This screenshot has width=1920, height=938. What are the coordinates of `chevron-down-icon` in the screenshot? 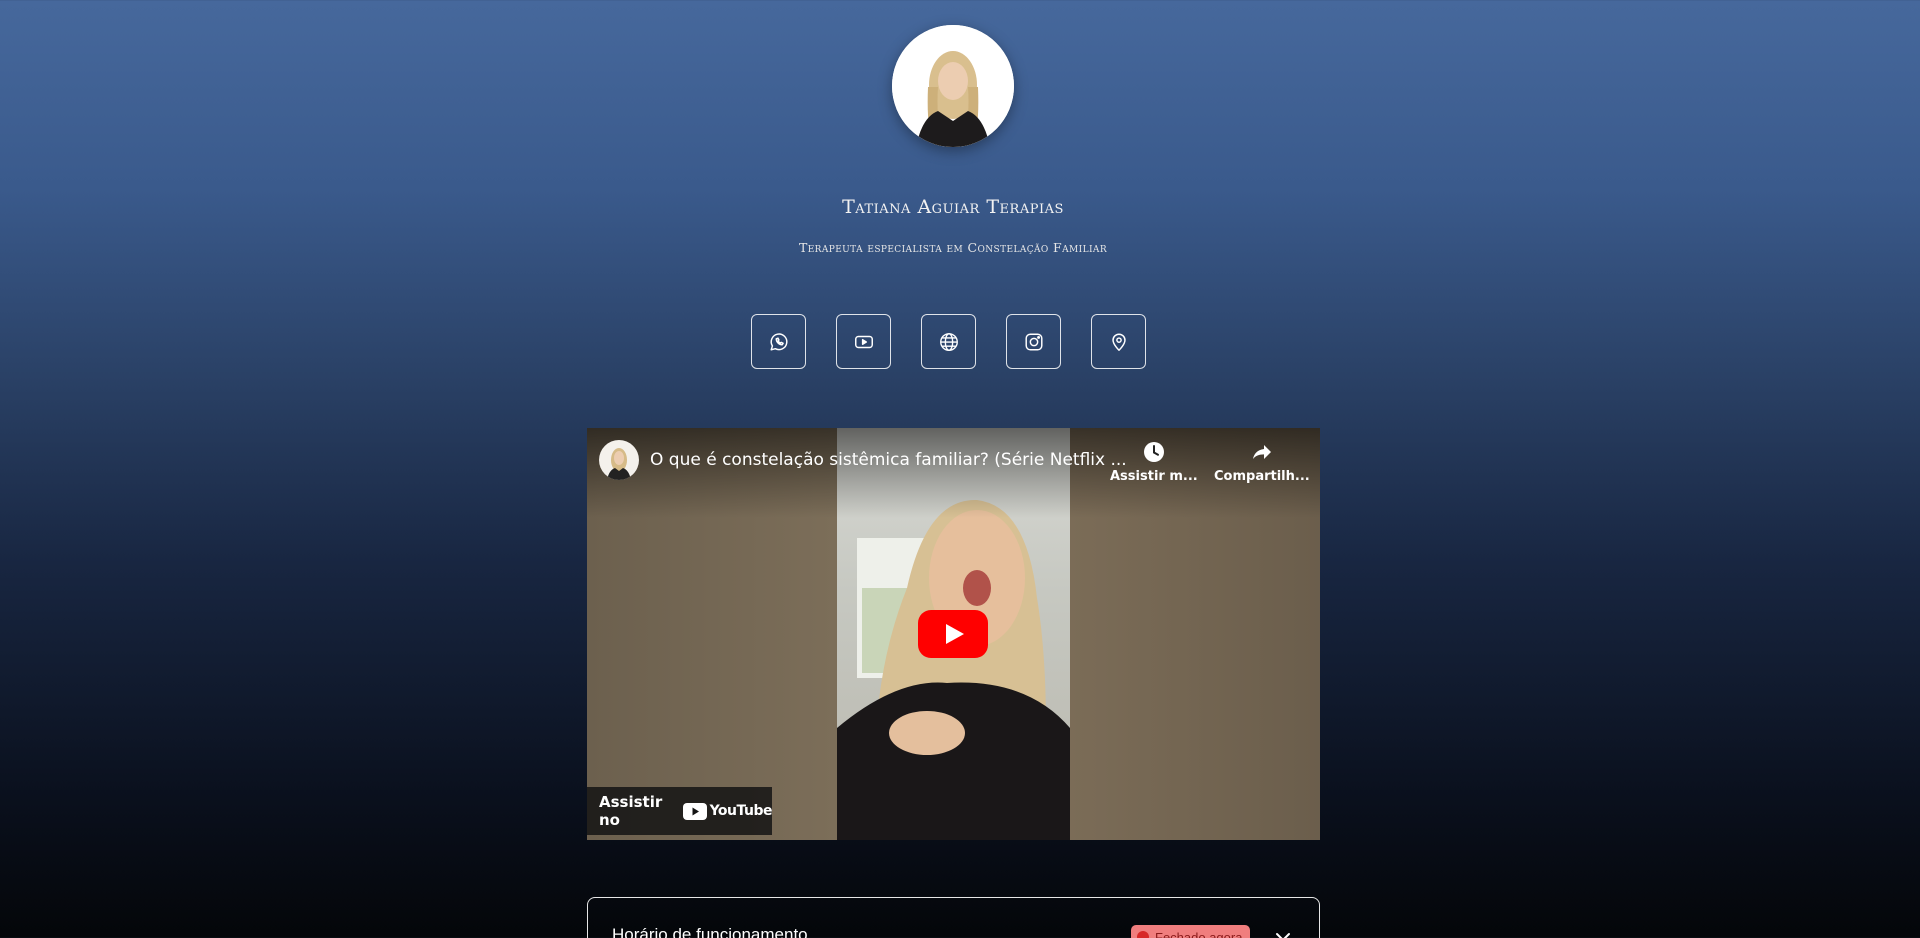 It's located at (1283, 933).